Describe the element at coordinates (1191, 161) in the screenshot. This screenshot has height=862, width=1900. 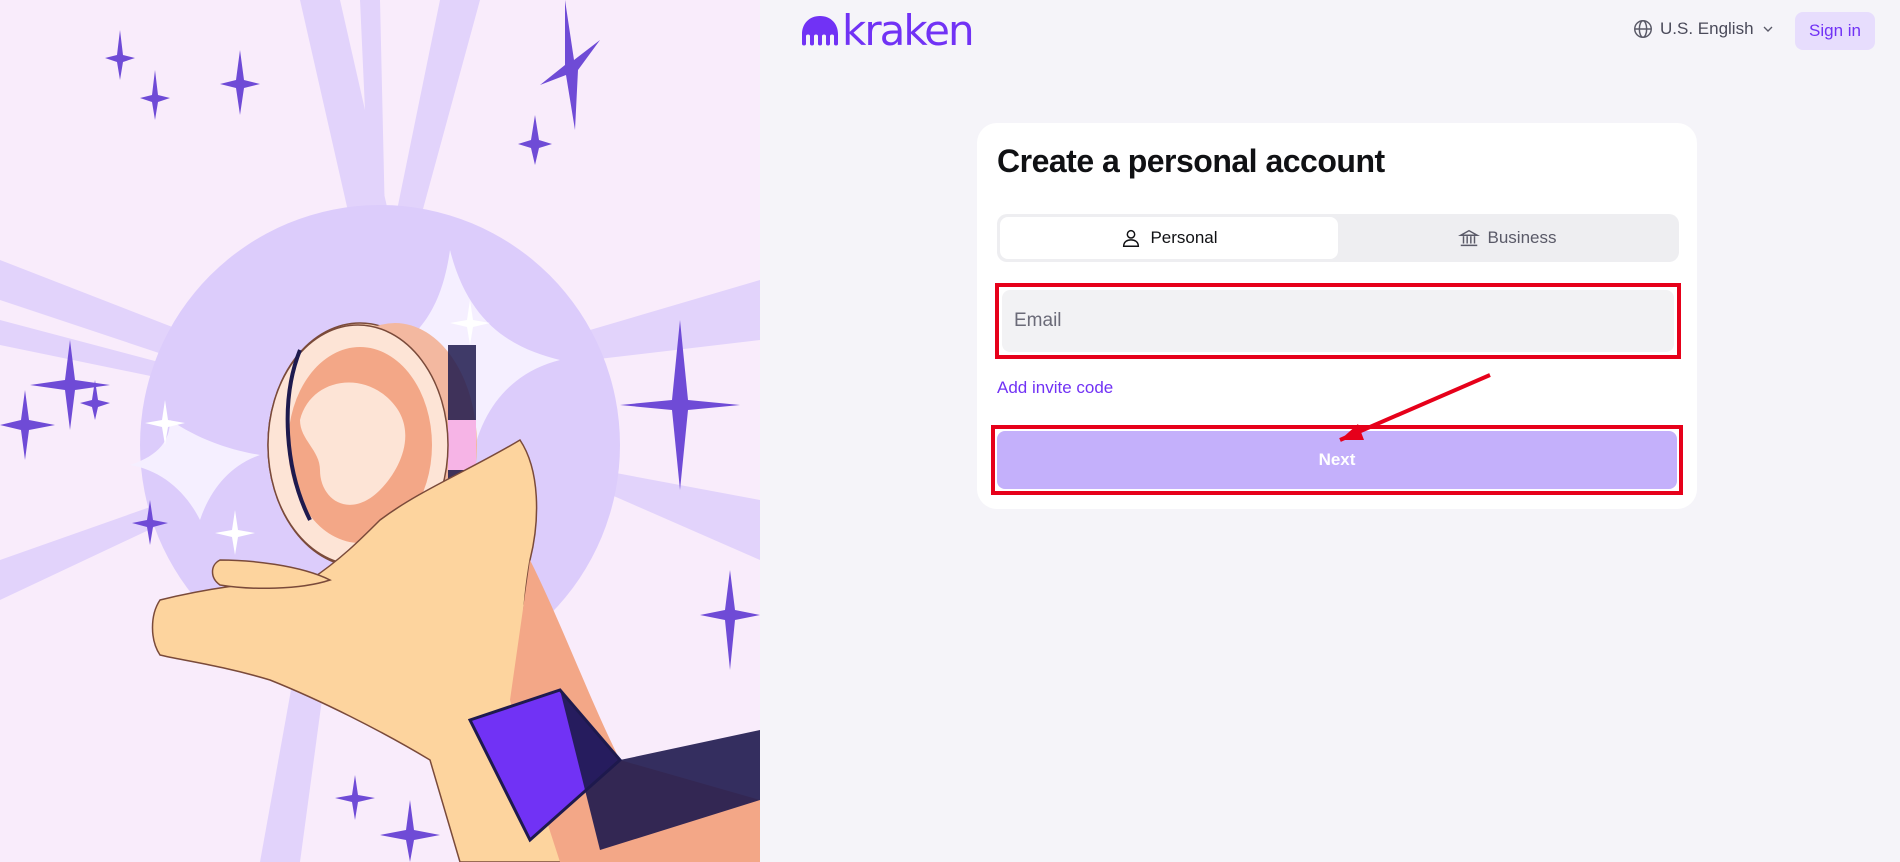
I see `page-title: Create a personal account` at that location.